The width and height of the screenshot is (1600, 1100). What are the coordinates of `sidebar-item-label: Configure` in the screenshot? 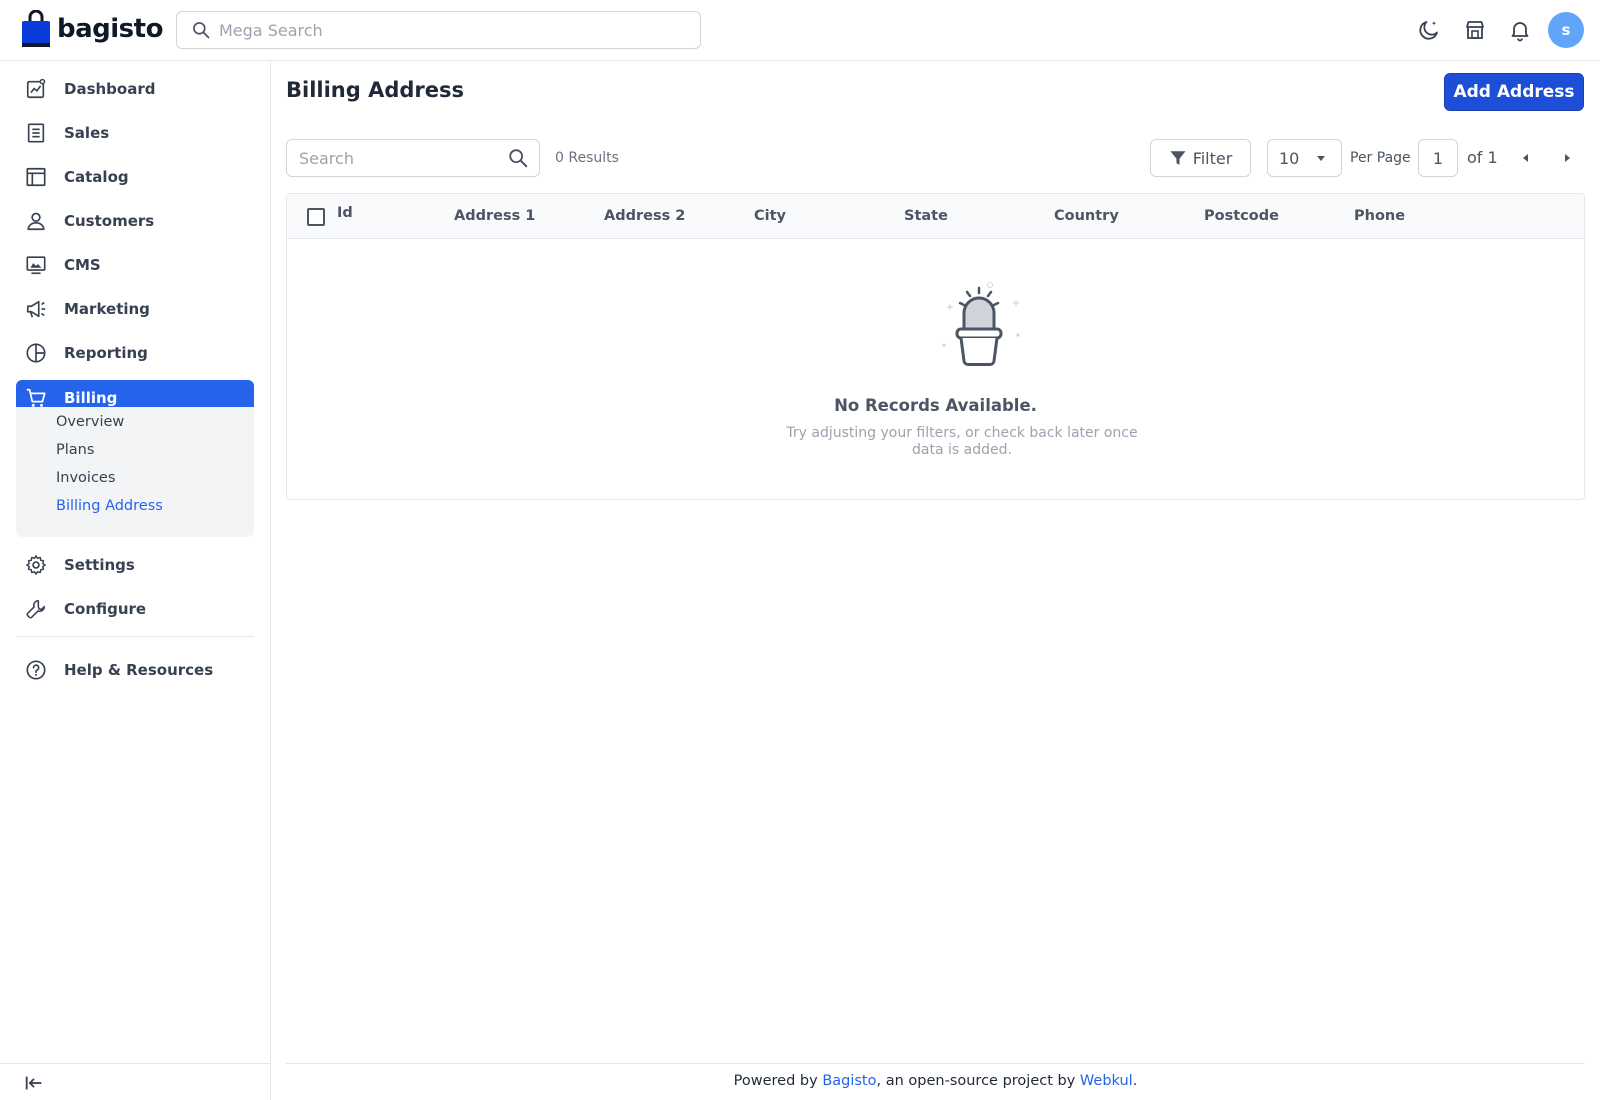 It's located at (105, 609).